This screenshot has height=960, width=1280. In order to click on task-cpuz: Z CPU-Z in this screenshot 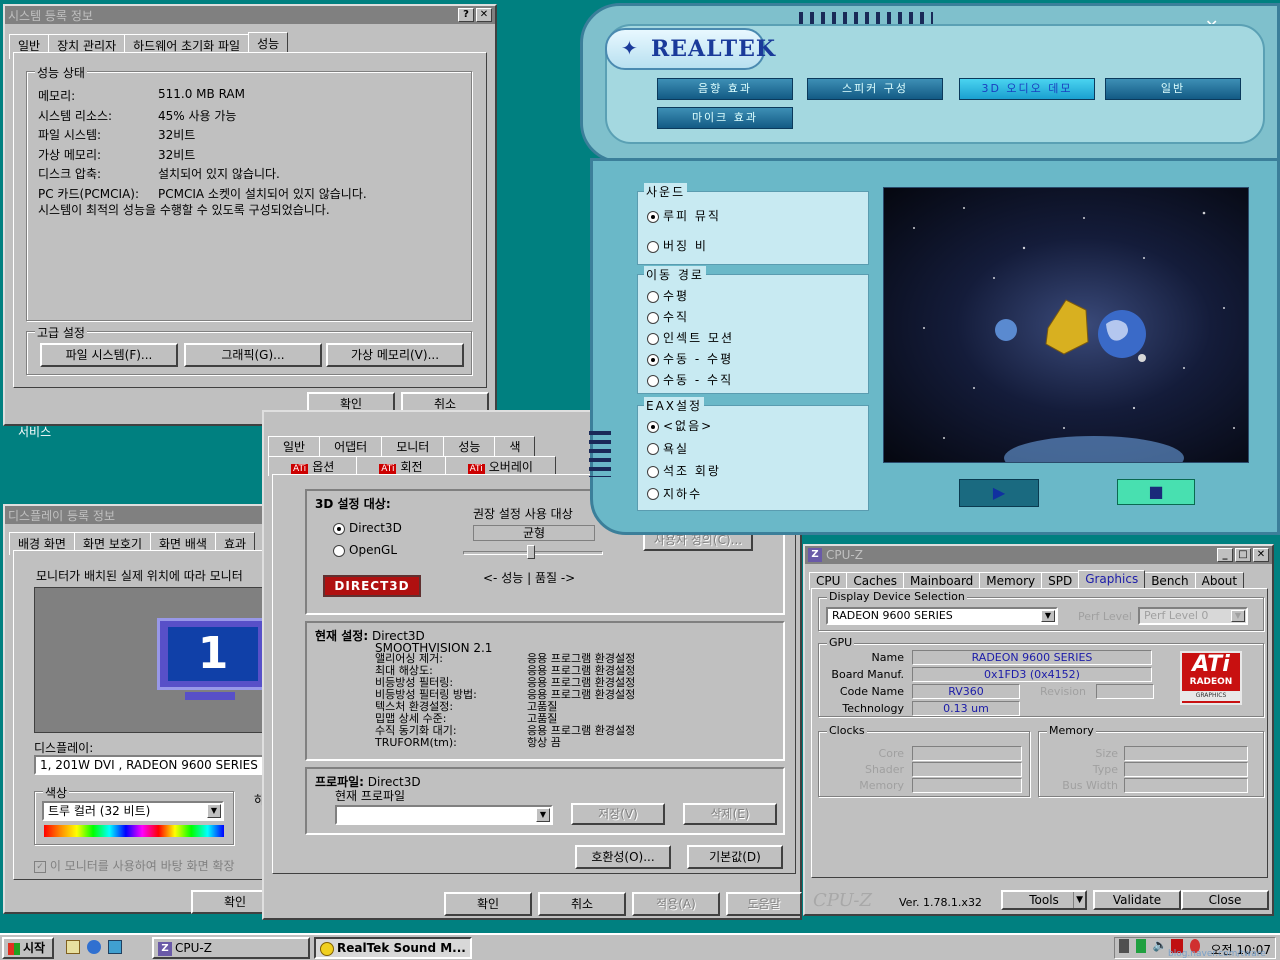, I will do `click(231, 948)`.